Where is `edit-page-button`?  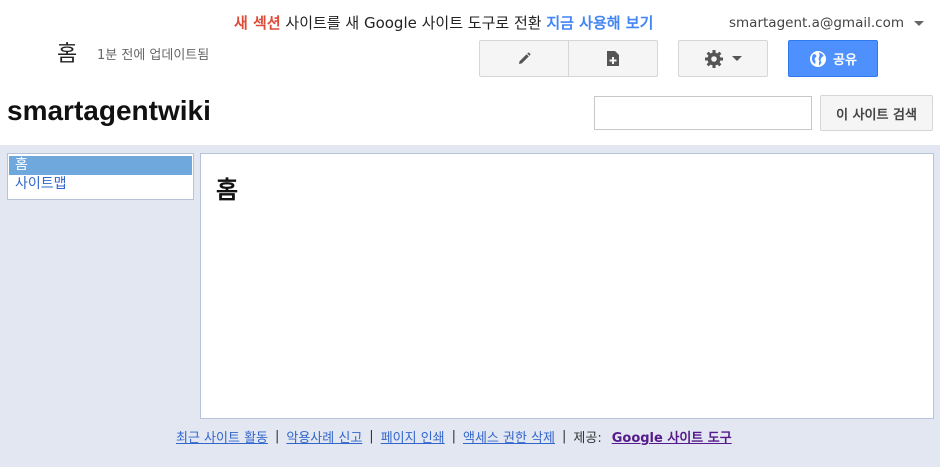
edit-page-button is located at coordinates (524, 58).